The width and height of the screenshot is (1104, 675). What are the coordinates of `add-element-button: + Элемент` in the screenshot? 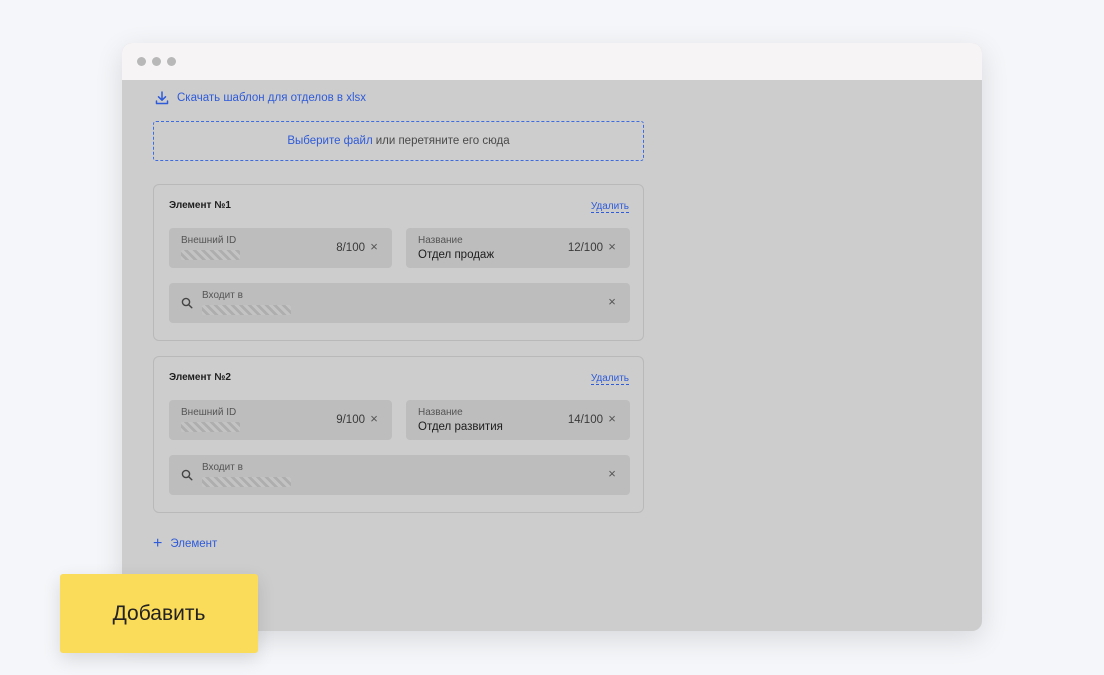 It's located at (185, 543).